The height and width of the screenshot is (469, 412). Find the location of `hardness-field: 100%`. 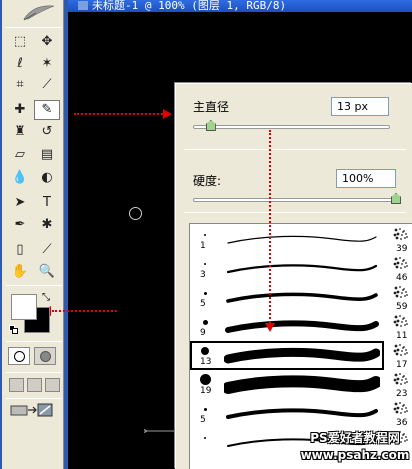

hardness-field: 100% is located at coordinates (366, 178).